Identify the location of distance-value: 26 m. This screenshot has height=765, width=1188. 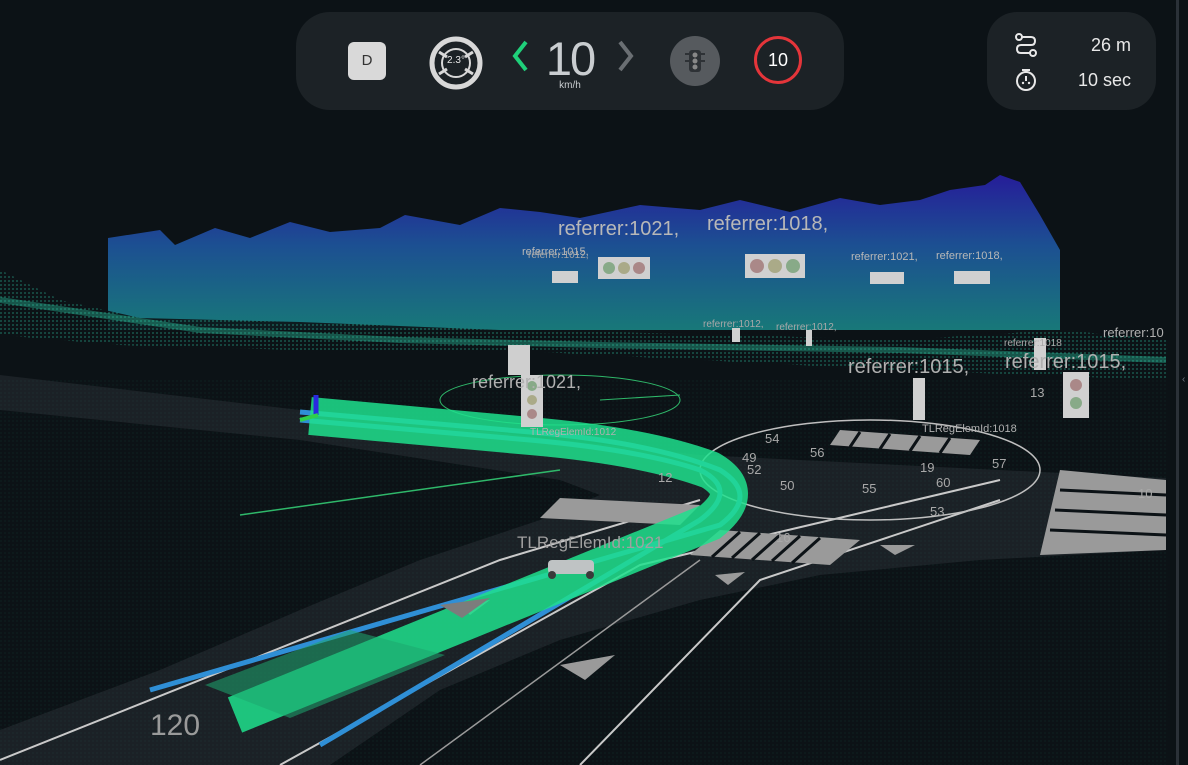
(1110, 45).